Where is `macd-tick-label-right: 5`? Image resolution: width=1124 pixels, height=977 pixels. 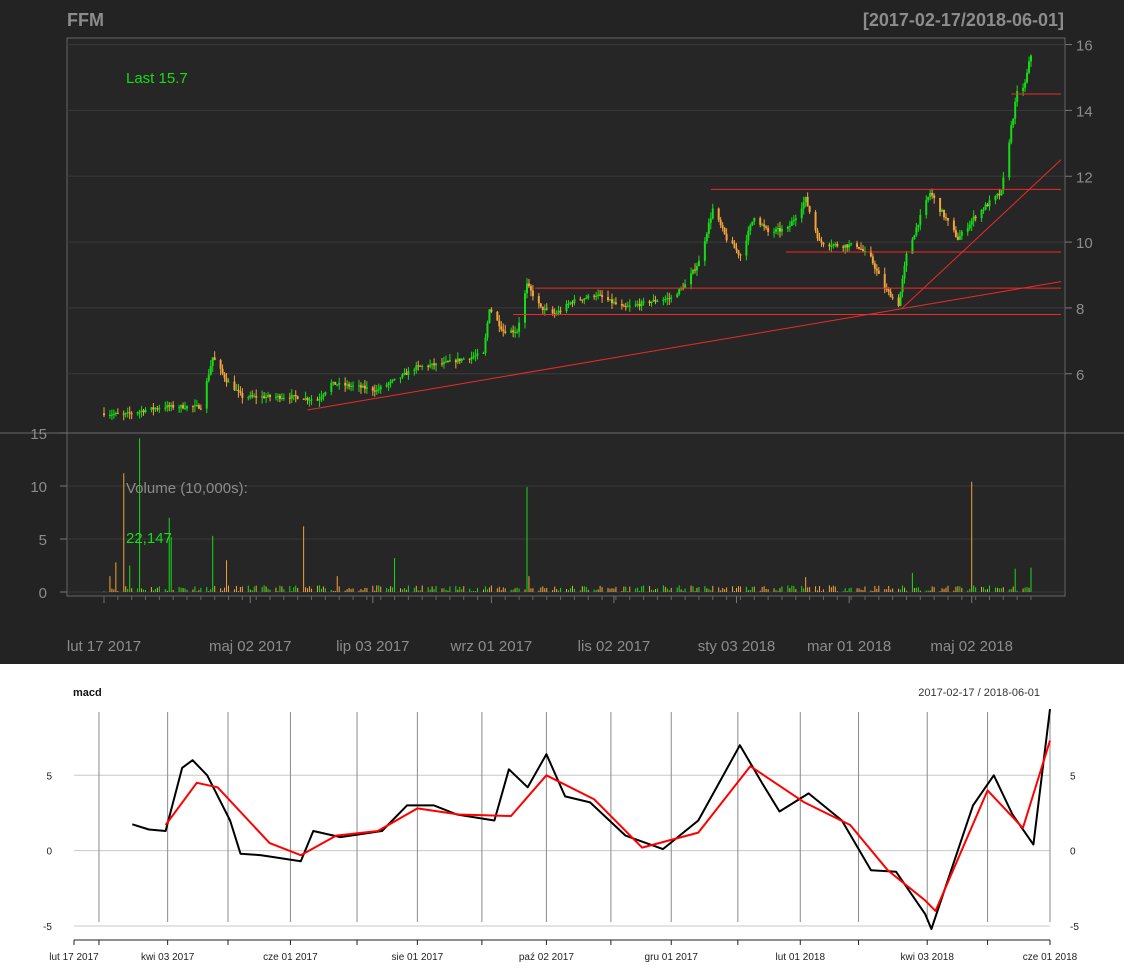
macd-tick-label-right: 5 is located at coordinates (1073, 776).